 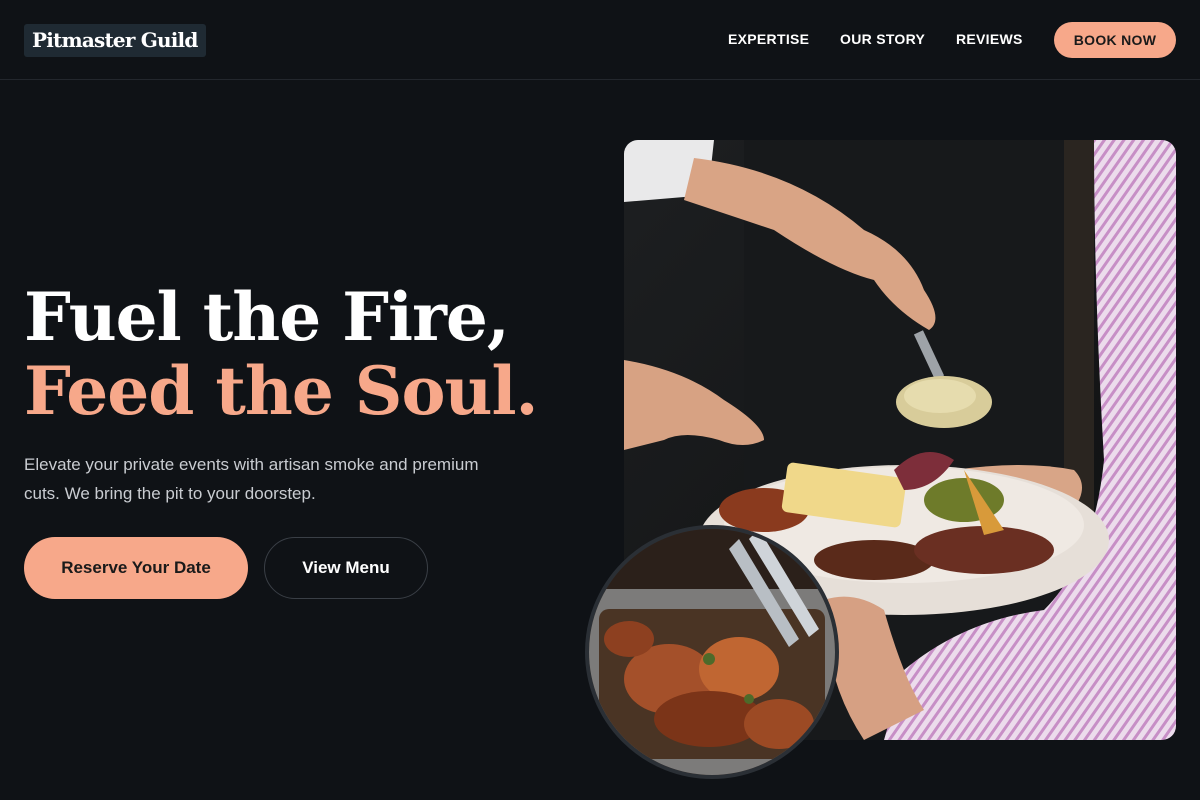 What do you see at coordinates (989, 39) in the screenshot?
I see `nav-link-reviews: REVIEWS` at bounding box center [989, 39].